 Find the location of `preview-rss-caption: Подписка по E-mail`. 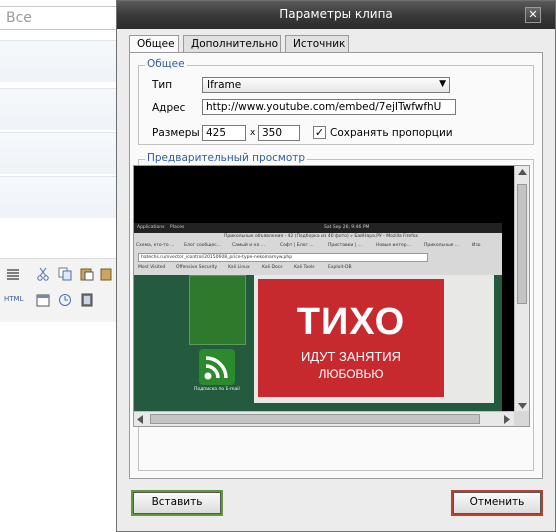

preview-rss-caption: Подписка по E-mail is located at coordinates (217, 389).